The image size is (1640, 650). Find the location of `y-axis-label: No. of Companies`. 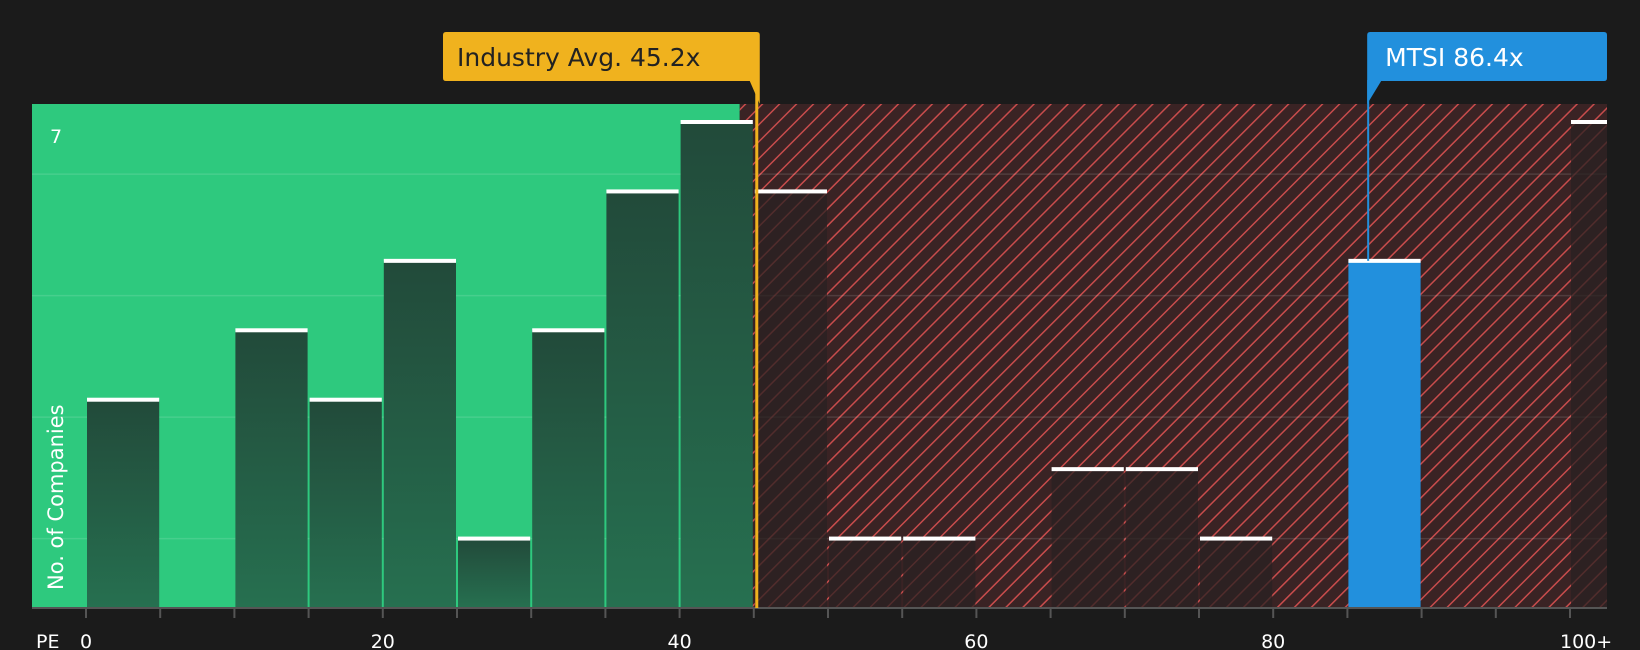

y-axis-label: No. of Companies is located at coordinates (56, 497).